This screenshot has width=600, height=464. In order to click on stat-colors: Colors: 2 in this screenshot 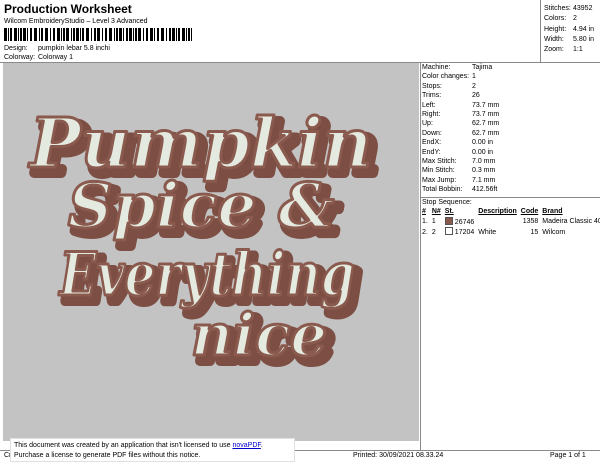, I will do `click(560, 19)`.